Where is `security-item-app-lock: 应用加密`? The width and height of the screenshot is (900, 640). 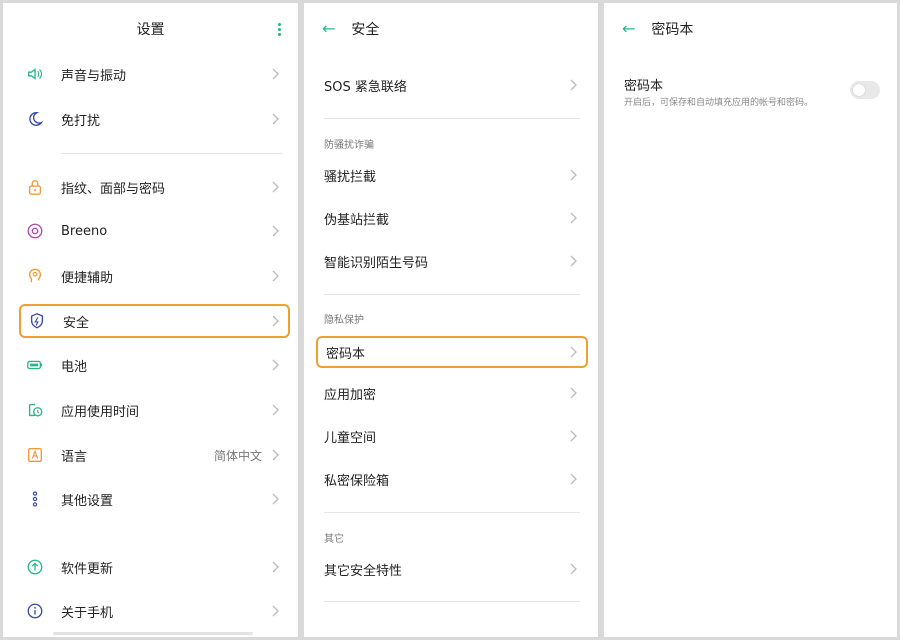
security-item-app-lock: 应用加密 is located at coordinates (451, 393).